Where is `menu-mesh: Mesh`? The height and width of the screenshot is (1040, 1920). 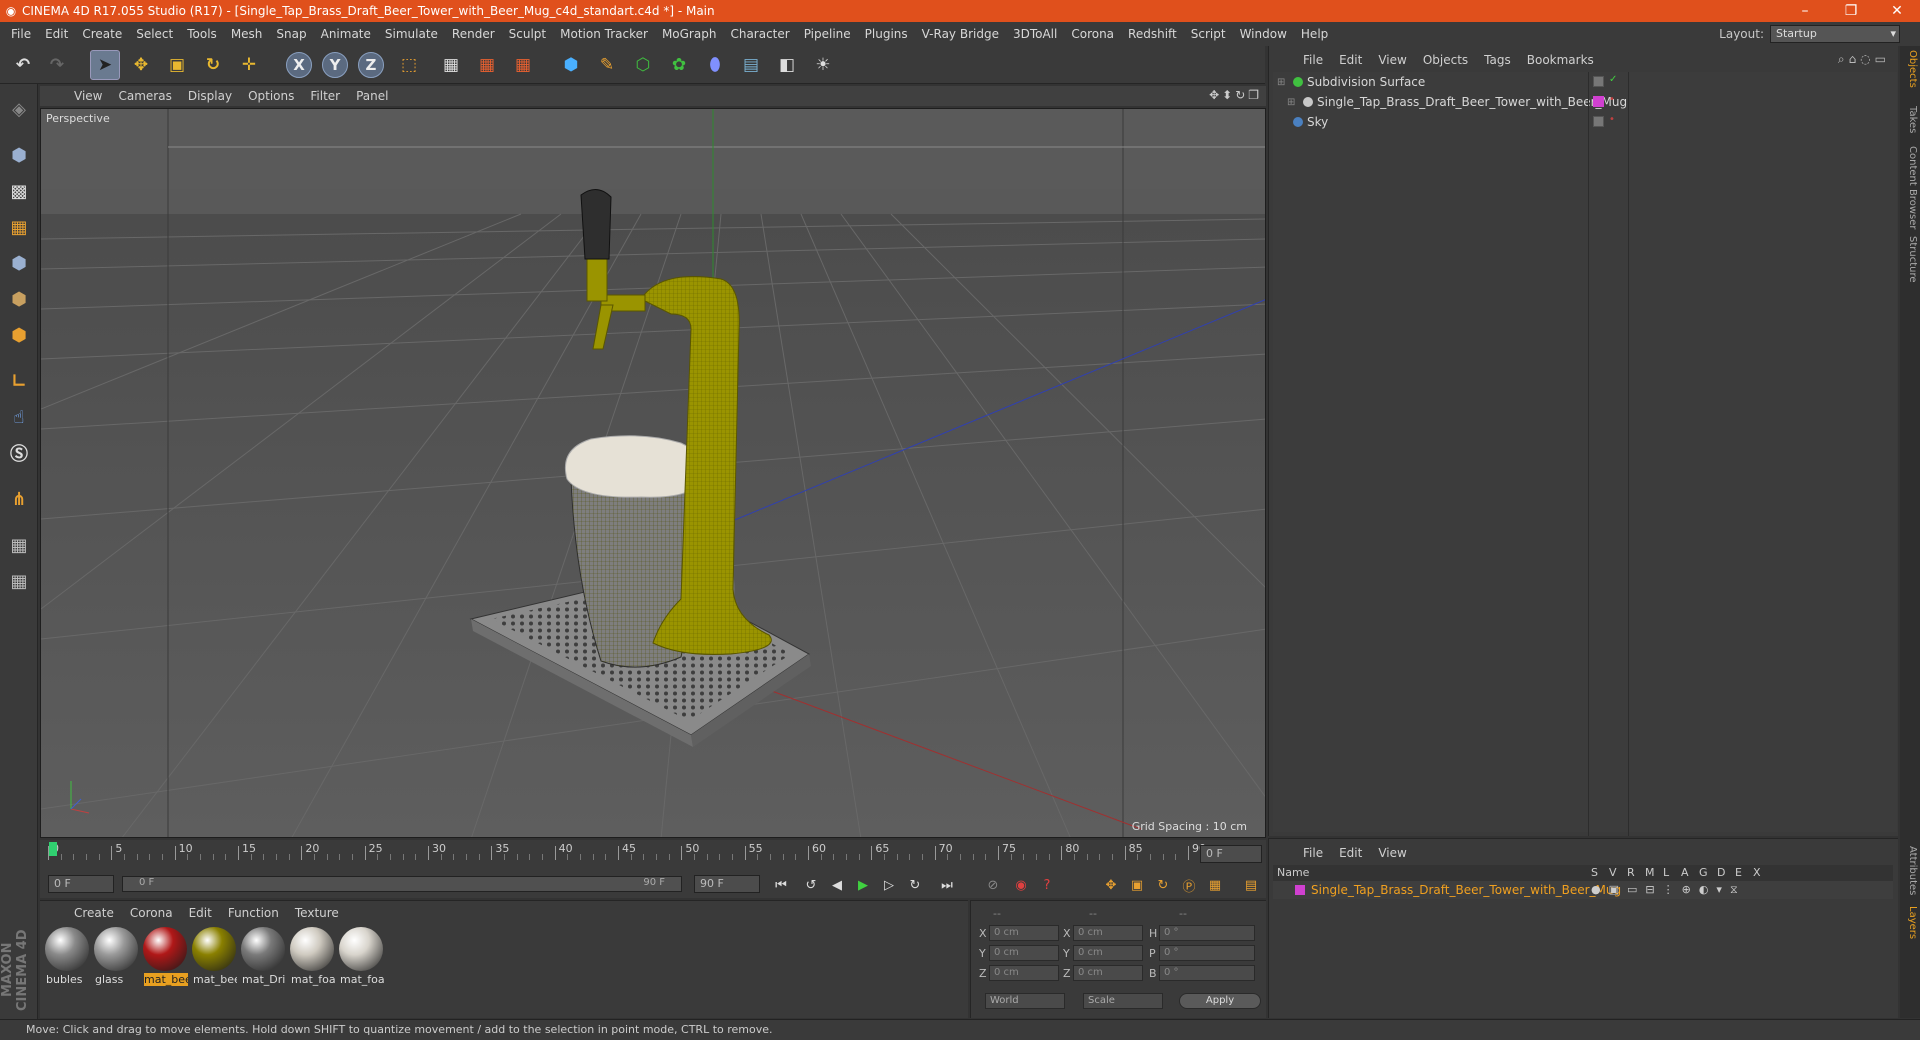 menu-mesh: Mesh is located at coordinates (247, 34).